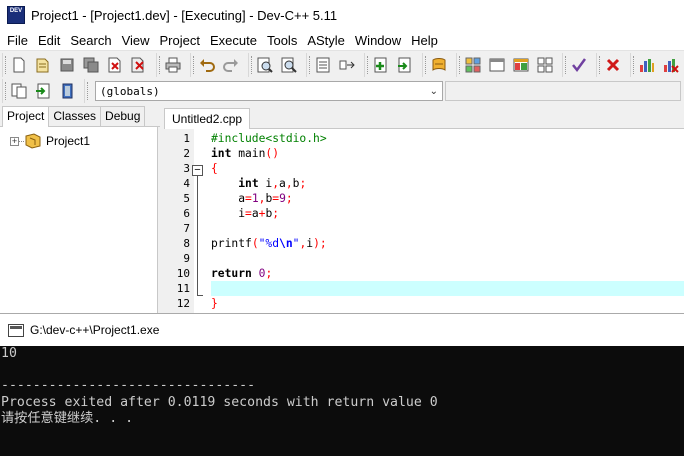 The height and width of the screenshot is (456, 684). Describe the element at coordinates (197, 170) in the screenshot. I see `fold-collapse-icon: −` at that location.